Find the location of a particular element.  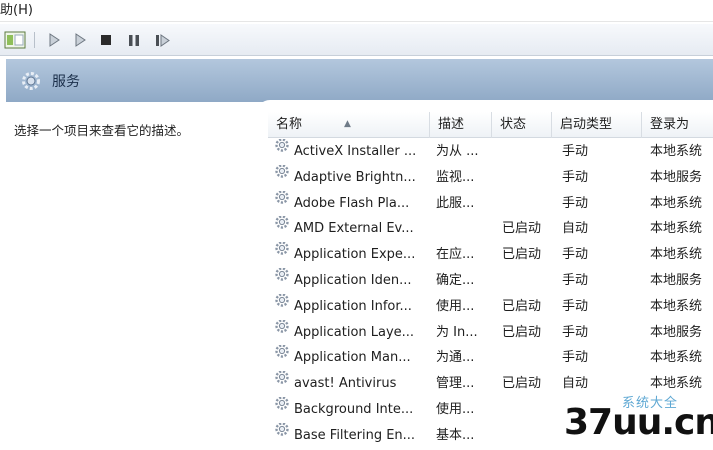

service-row: AMD External Ev... 已启动 自动 本地系统 is located at coordinates (490, 229).